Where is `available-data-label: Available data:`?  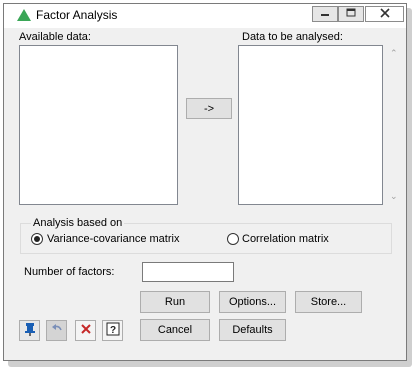 available-data-label: Available data: is located at coordinates (55, 37).